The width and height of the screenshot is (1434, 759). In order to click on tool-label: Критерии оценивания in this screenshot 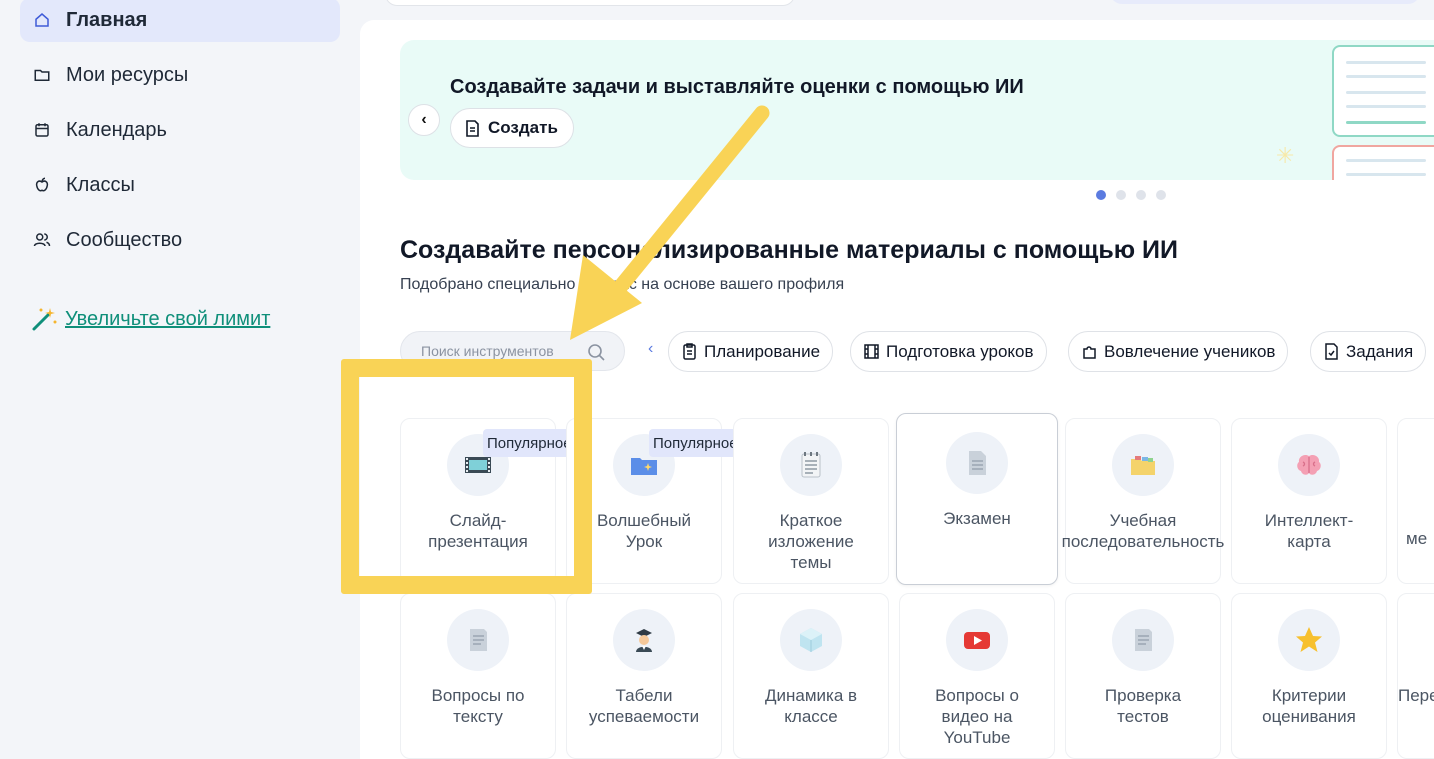, I will do `click(1309, 706)`.